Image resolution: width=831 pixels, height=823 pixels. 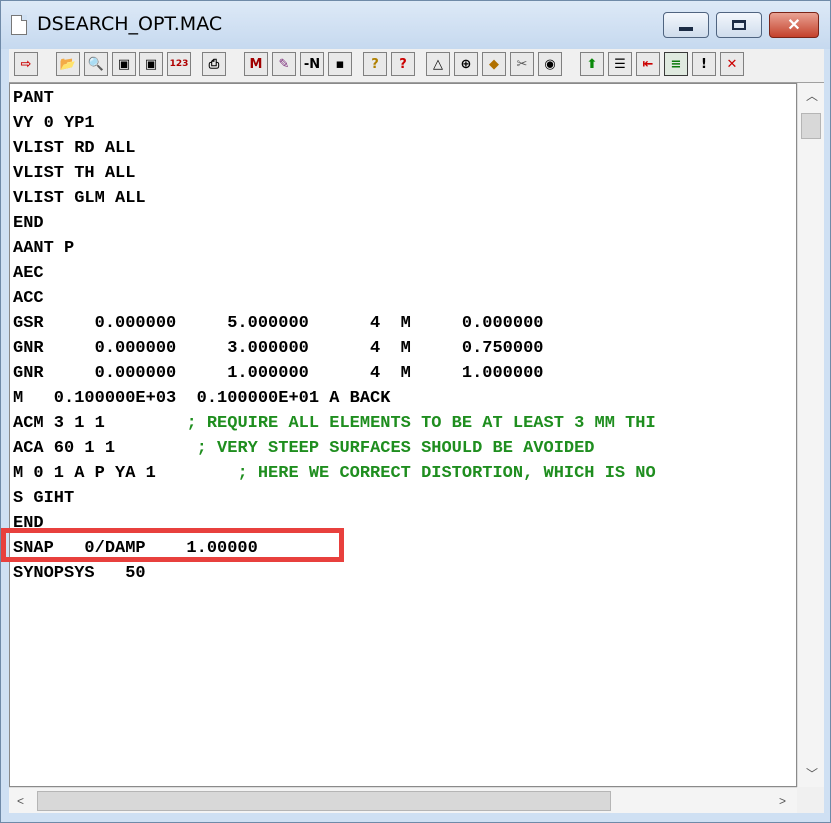 I want to click on close-icon: ✕, so click(x=794, y=25).